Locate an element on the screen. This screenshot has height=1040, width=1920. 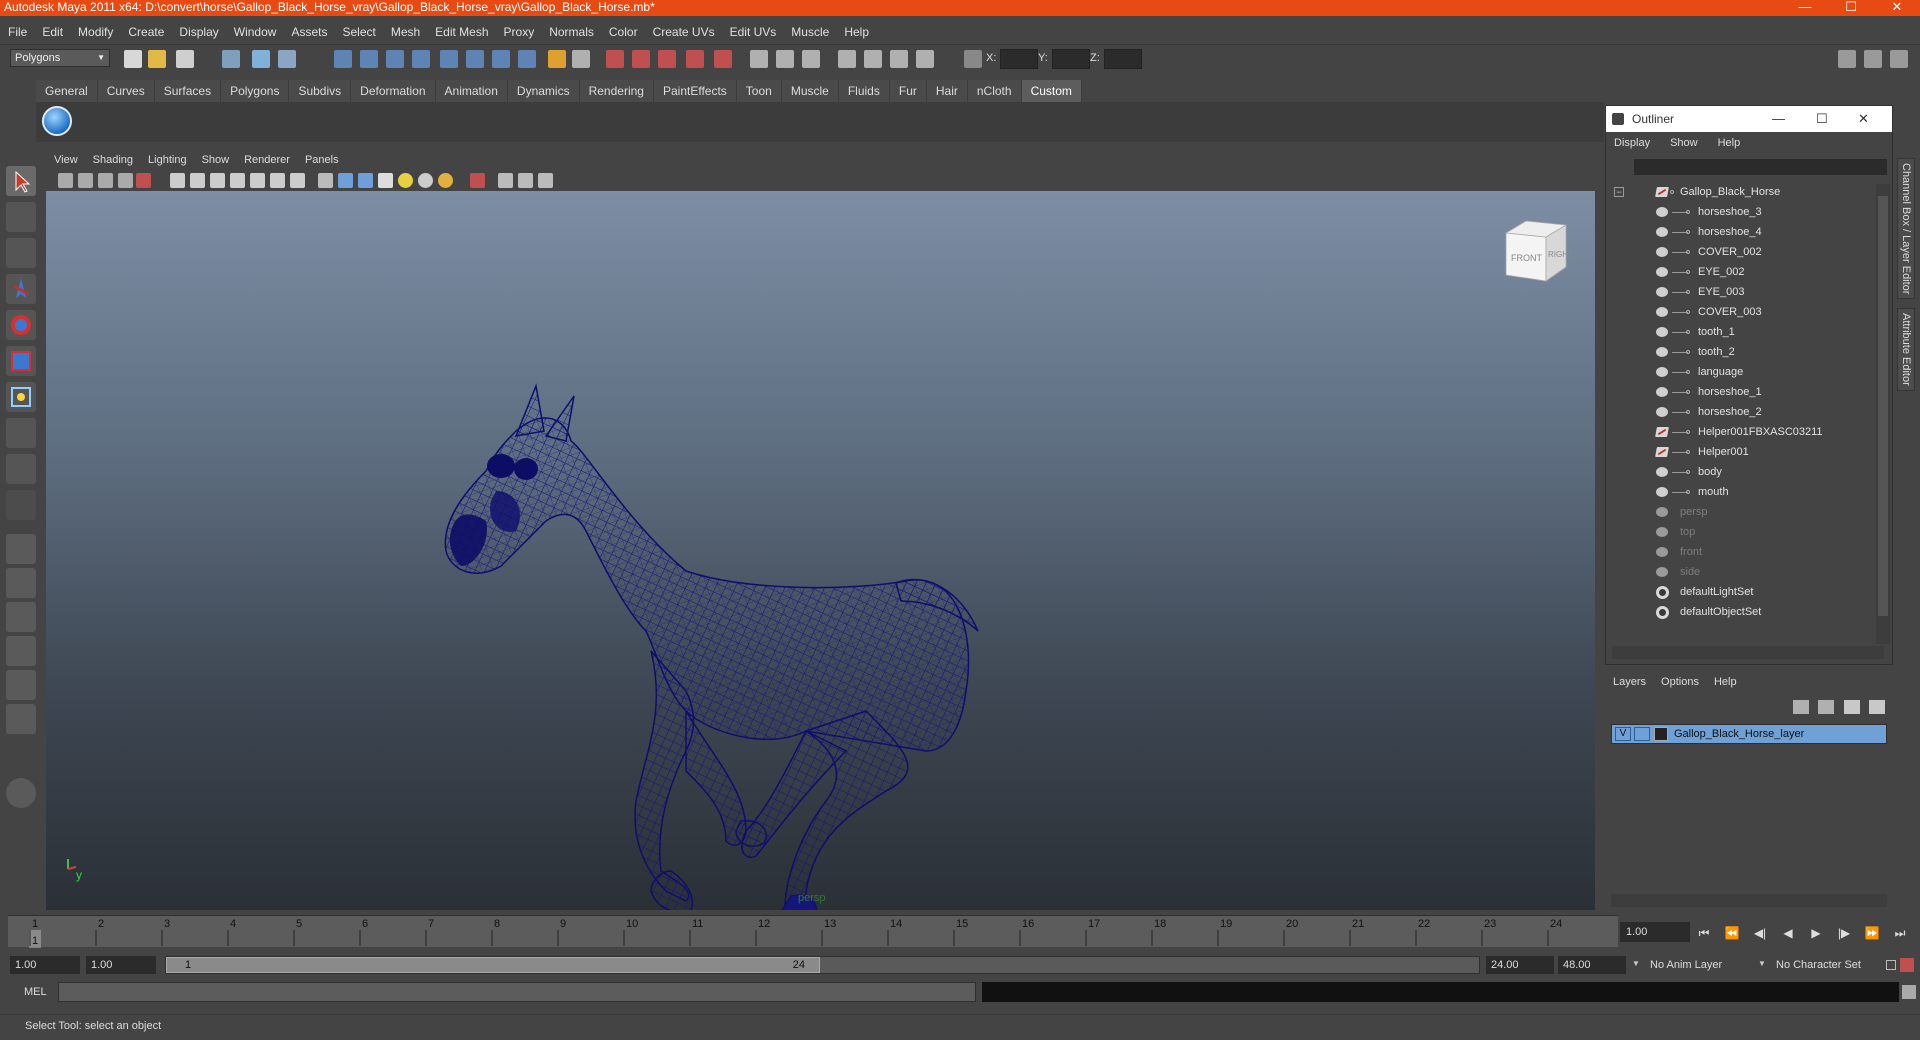
menu-select: Select is located at coordinates (358, 32).